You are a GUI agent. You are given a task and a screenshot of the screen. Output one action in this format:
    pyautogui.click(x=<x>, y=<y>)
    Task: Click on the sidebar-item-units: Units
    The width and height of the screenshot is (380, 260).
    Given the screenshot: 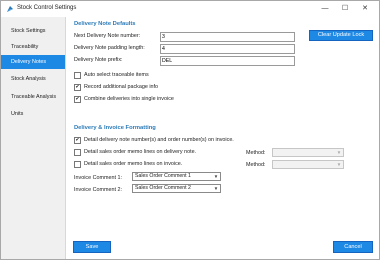 What is the action you would take?
    pyautogui.click(x=33, y=114)
    